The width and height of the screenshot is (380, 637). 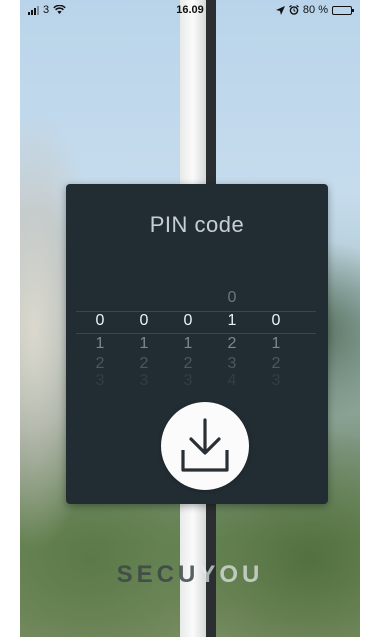 I want to click on pin-digit-wheel-1: 0 1 23, so click(x=100, y=346).